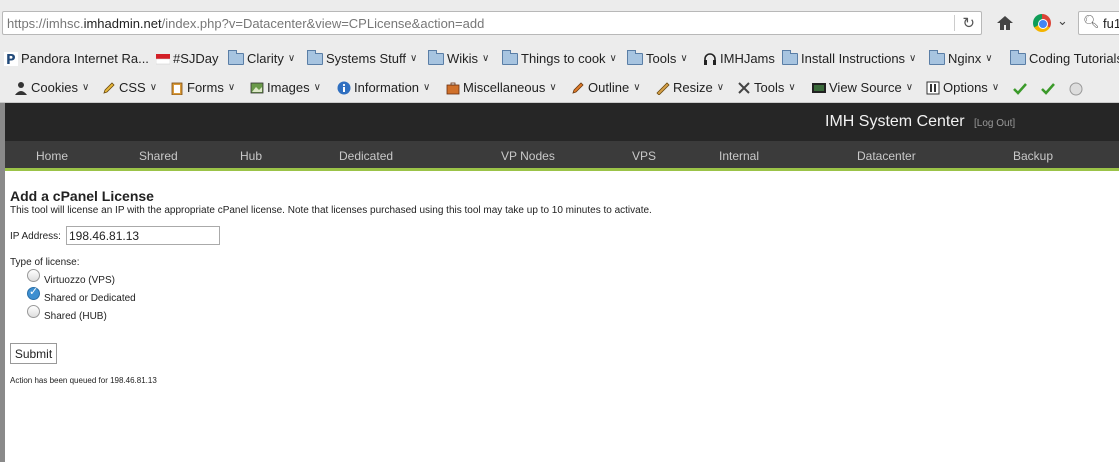 Image resolution: width=1119 pixels, height=462 pixels. Describe the element at coordinates (961, 57) in the screenshot. I see `bookmark-folder-nginx: Nginx ∨` at that location.